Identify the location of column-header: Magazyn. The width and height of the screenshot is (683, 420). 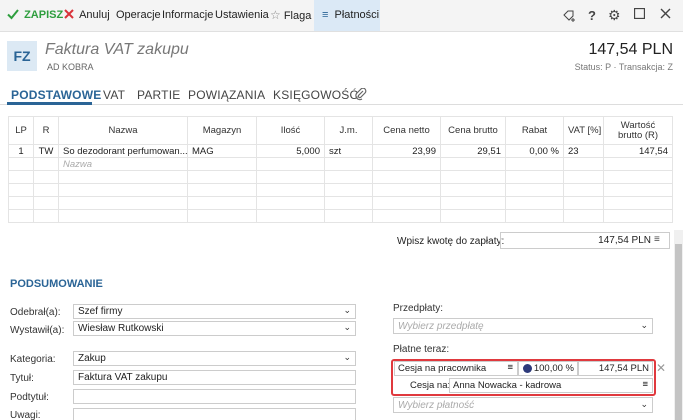
(222, 130).